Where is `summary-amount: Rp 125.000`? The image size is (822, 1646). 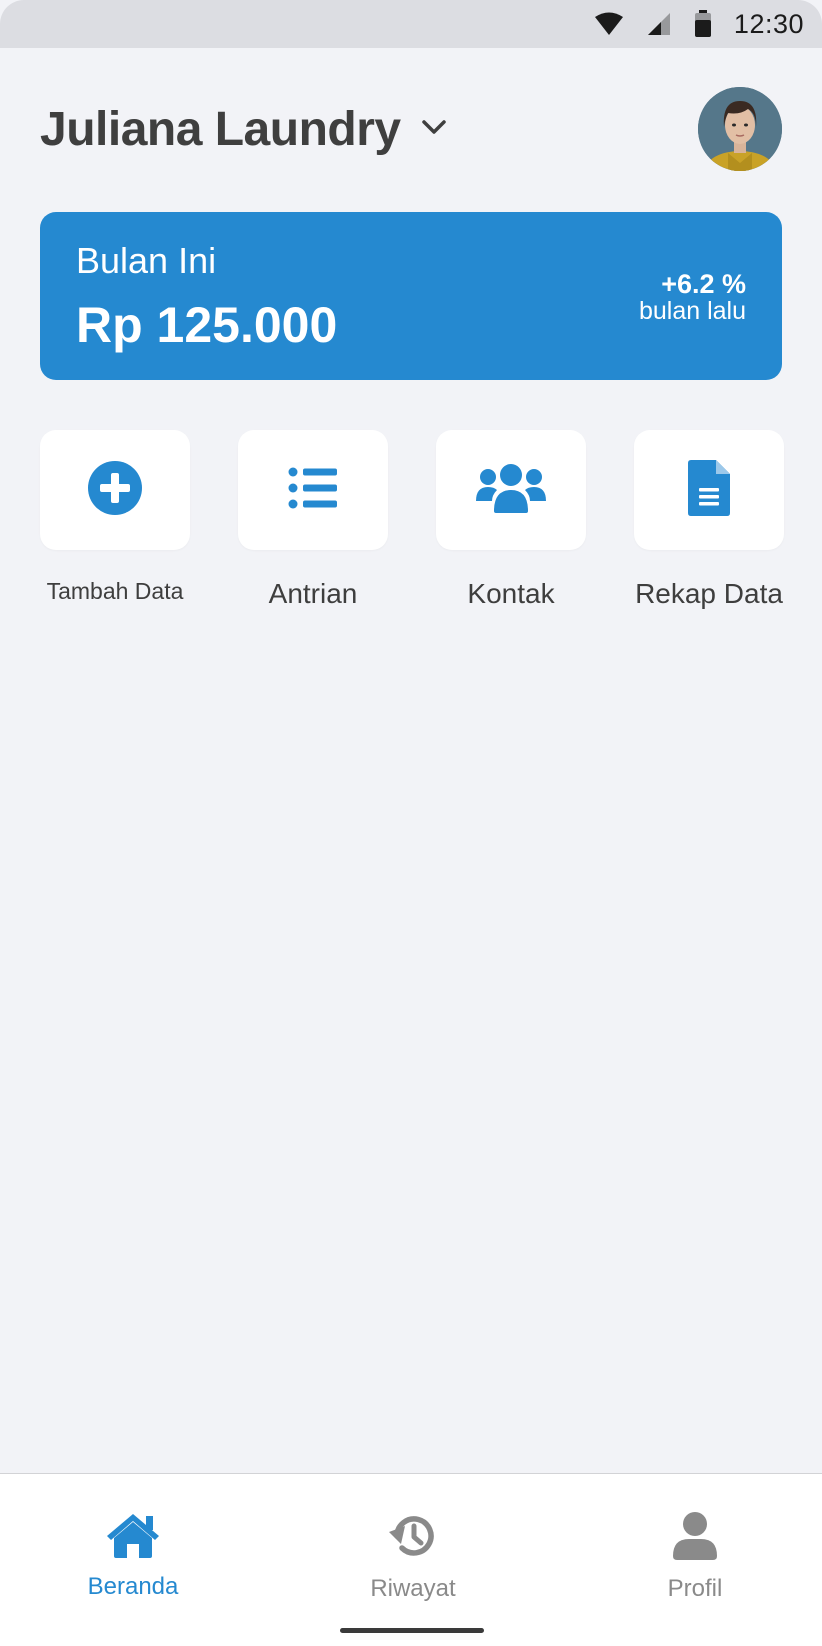 summary-amount: Rp 125.000 is located at coordinates (207, 325).